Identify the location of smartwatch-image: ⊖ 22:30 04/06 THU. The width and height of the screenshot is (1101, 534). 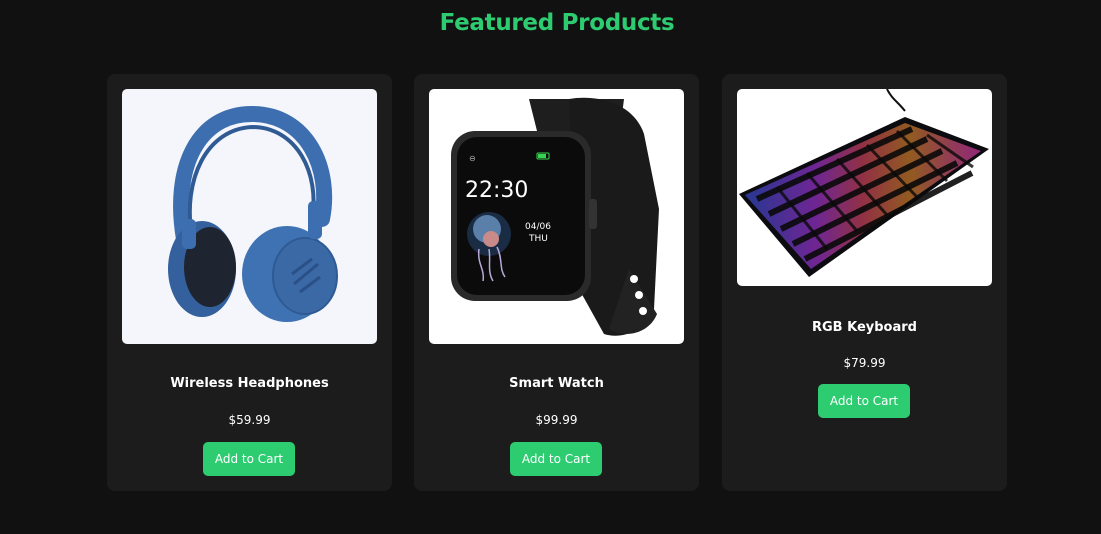
(556, 216).